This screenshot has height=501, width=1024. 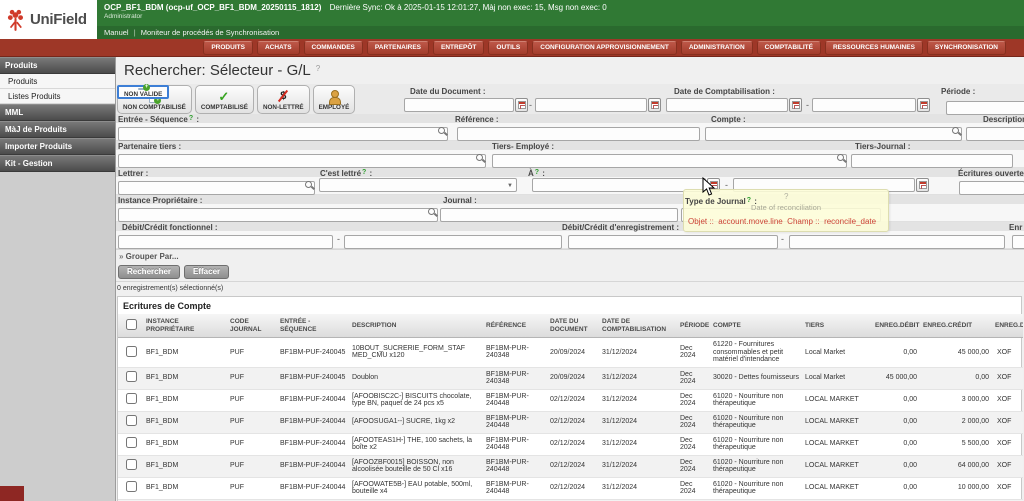 I want to click on cell-debit: 0,00, so click(x=897, y=444).